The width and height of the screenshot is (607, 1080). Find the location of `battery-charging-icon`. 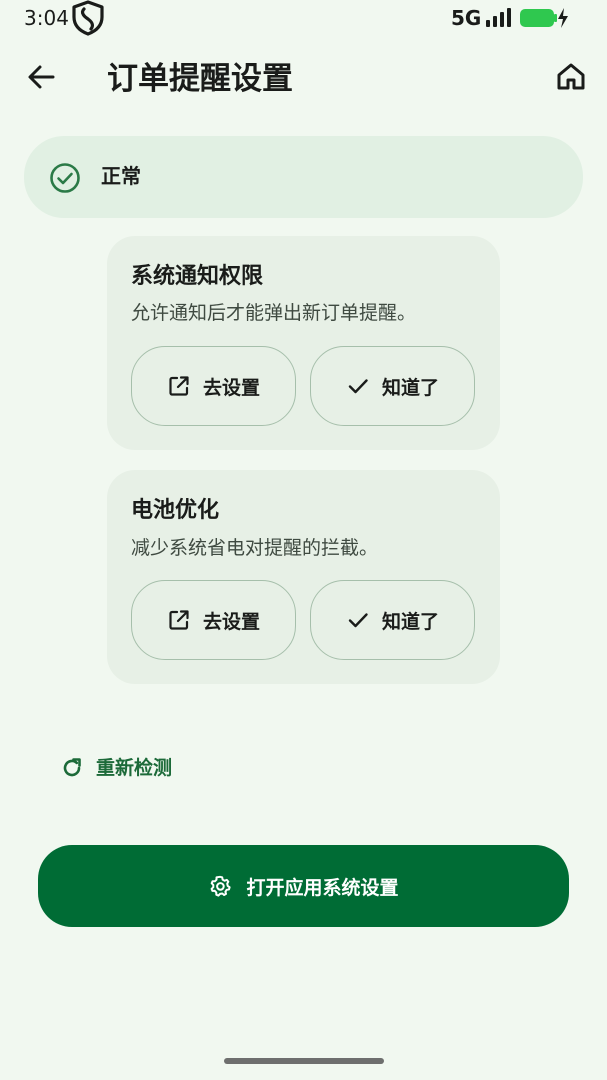

battery-charging-icon is located at coordinates (544, 18).